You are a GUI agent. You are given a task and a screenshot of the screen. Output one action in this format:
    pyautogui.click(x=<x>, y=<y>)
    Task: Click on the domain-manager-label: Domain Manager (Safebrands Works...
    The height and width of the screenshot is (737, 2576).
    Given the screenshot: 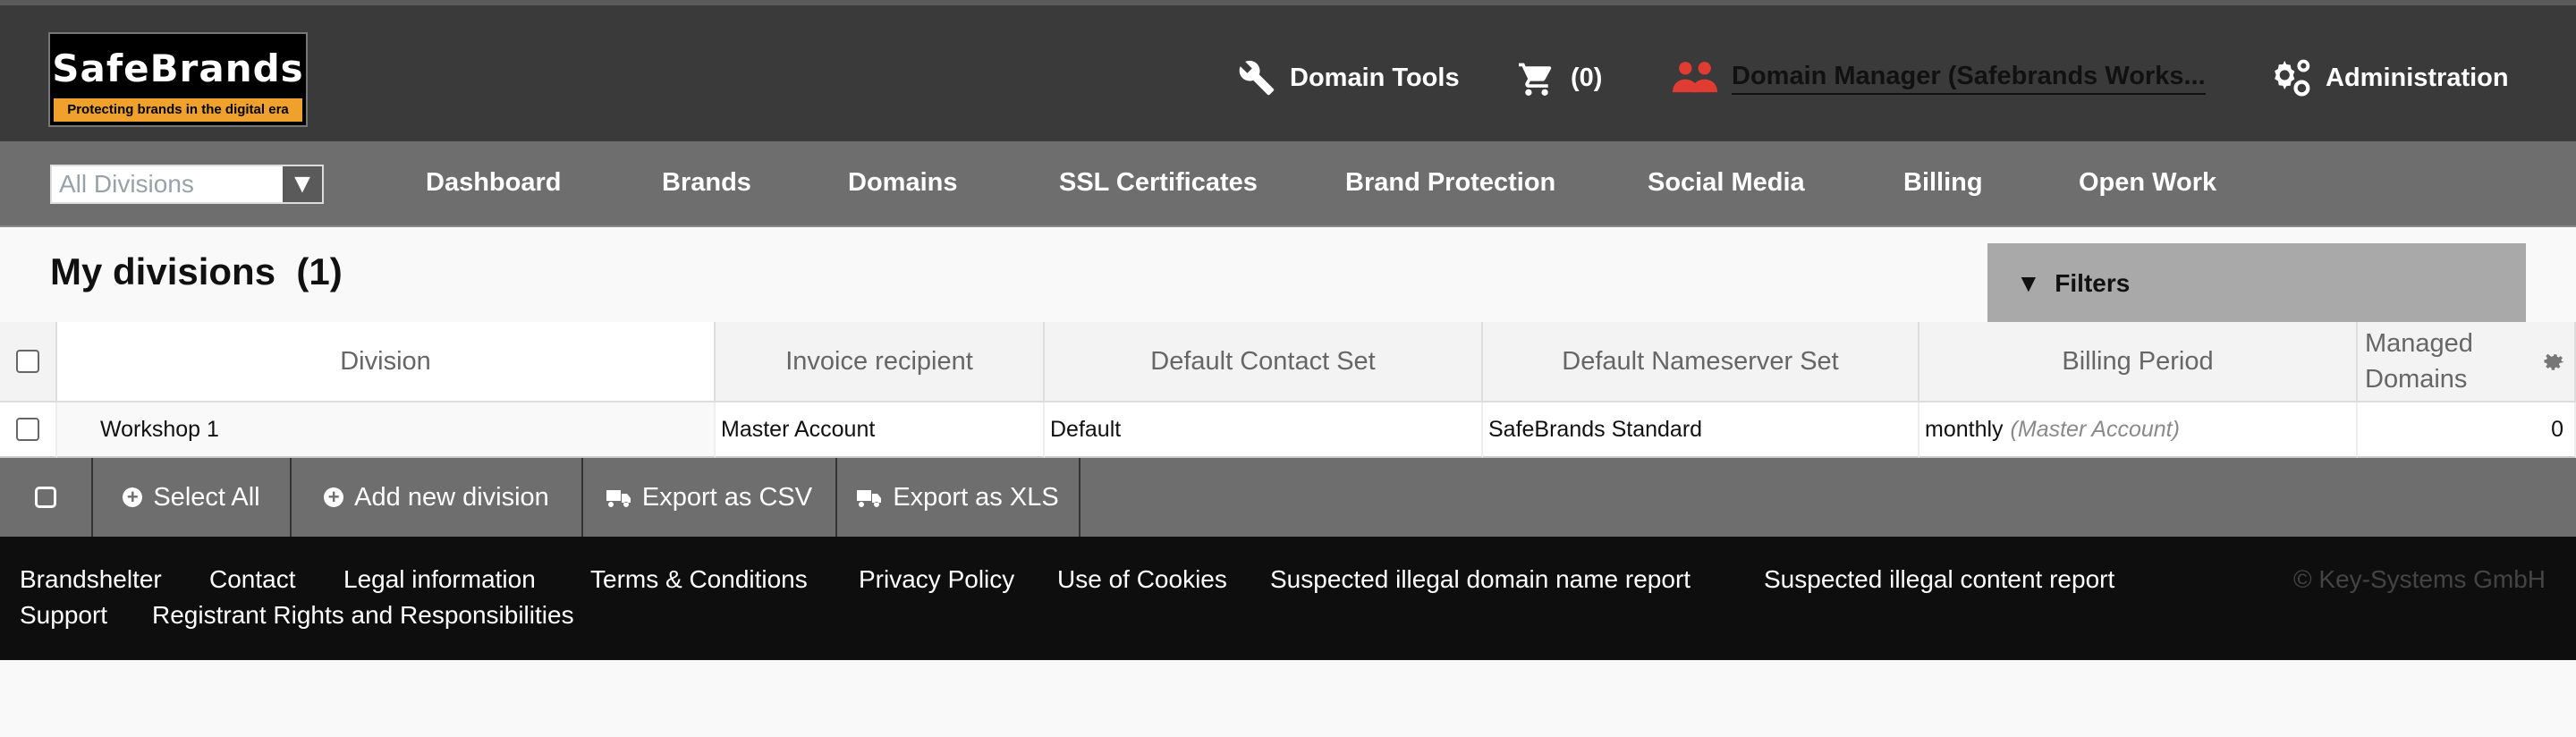 What is the action you would take?
    pyautogui.click(x=1969, y=78)
    